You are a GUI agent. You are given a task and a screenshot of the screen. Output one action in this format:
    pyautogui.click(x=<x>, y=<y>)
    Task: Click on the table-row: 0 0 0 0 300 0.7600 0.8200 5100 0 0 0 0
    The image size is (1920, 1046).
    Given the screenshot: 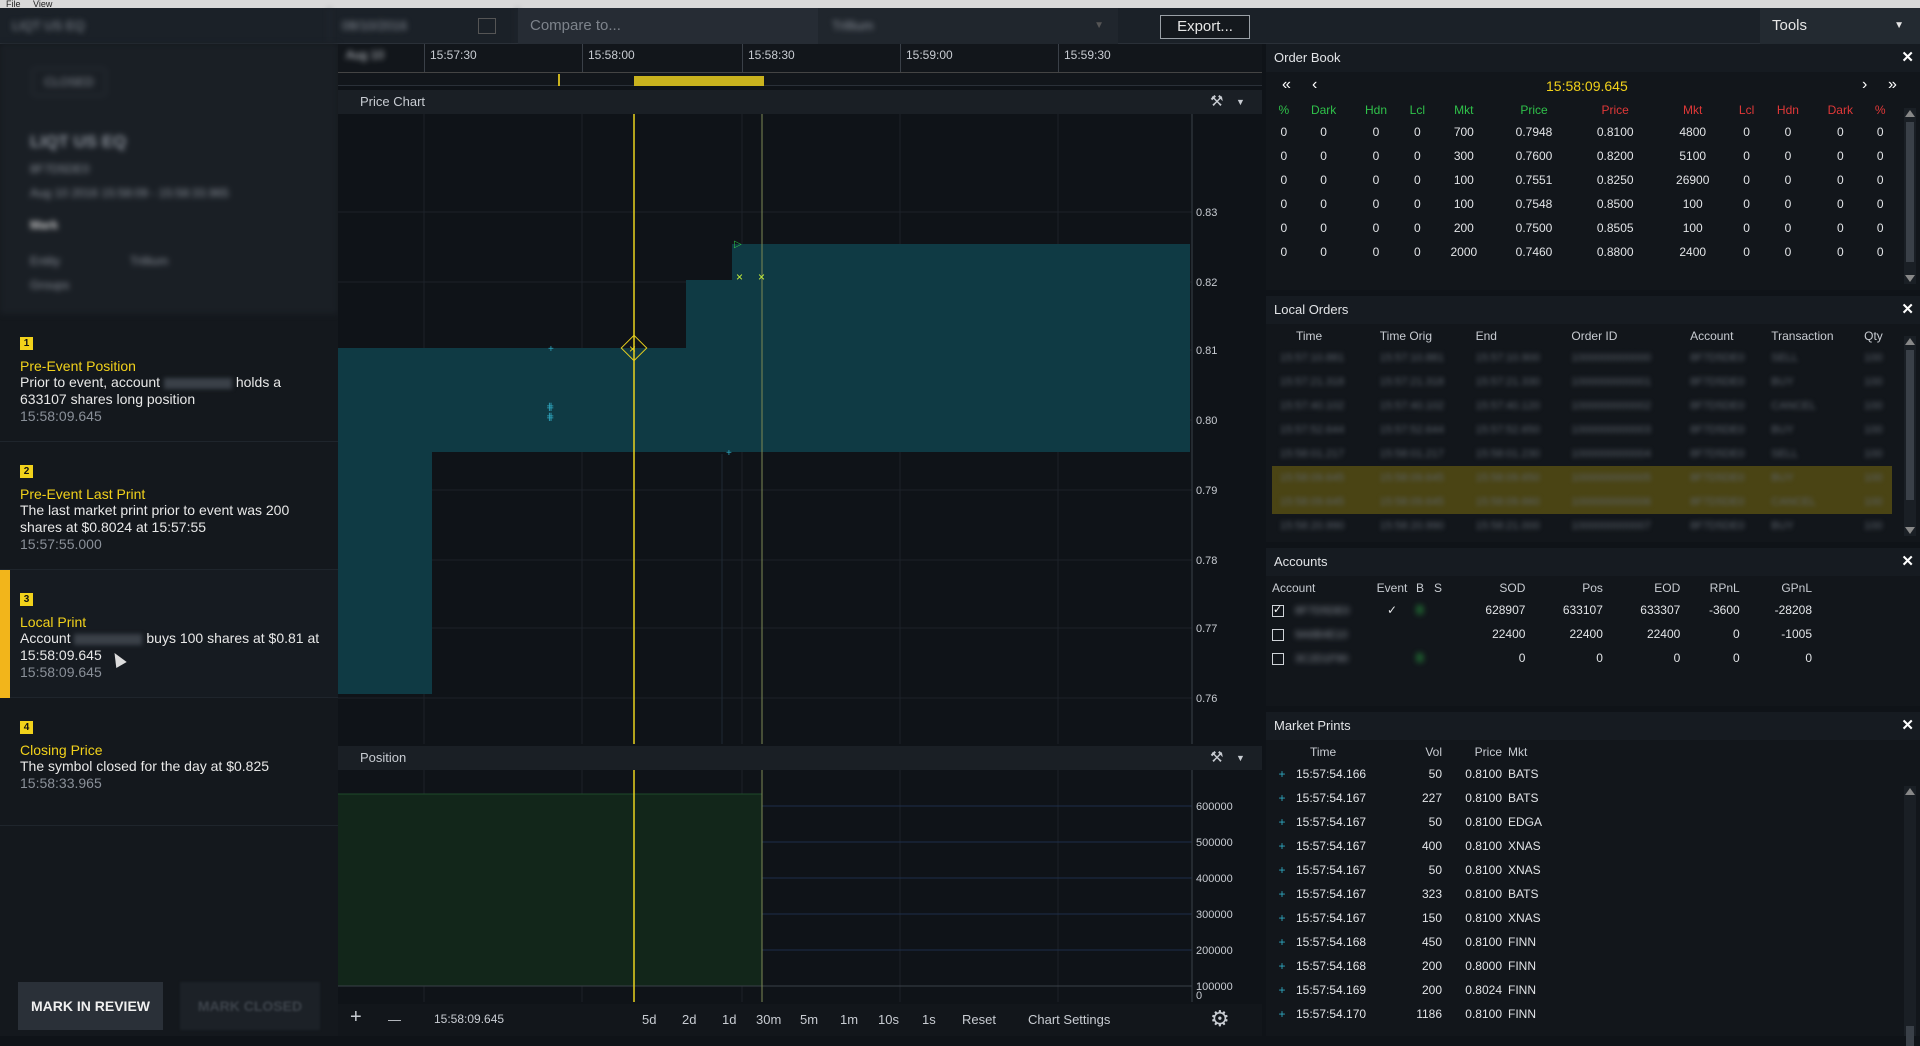 What is the action you would take?
    pyautogui.click(x=1582, y=156)
    